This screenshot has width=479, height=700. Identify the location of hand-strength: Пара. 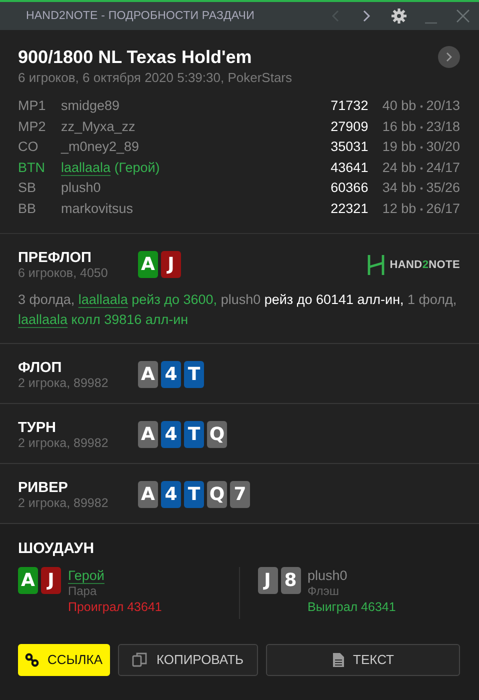
(83, 591).